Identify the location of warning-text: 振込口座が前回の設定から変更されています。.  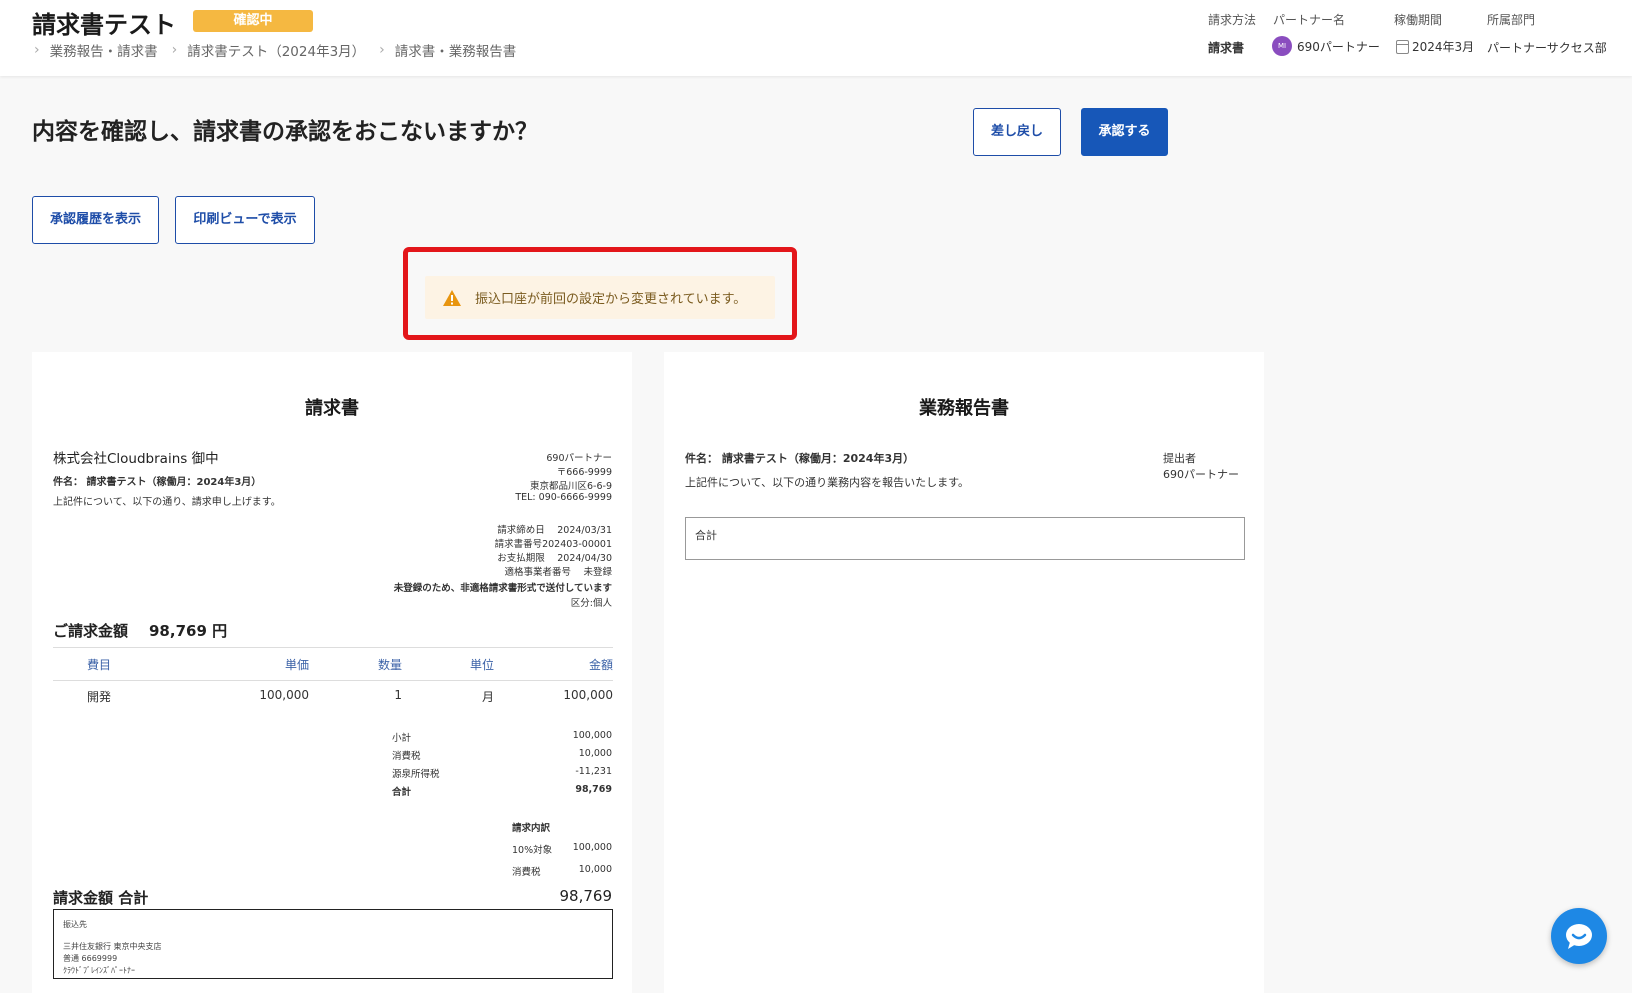
(611, 299).